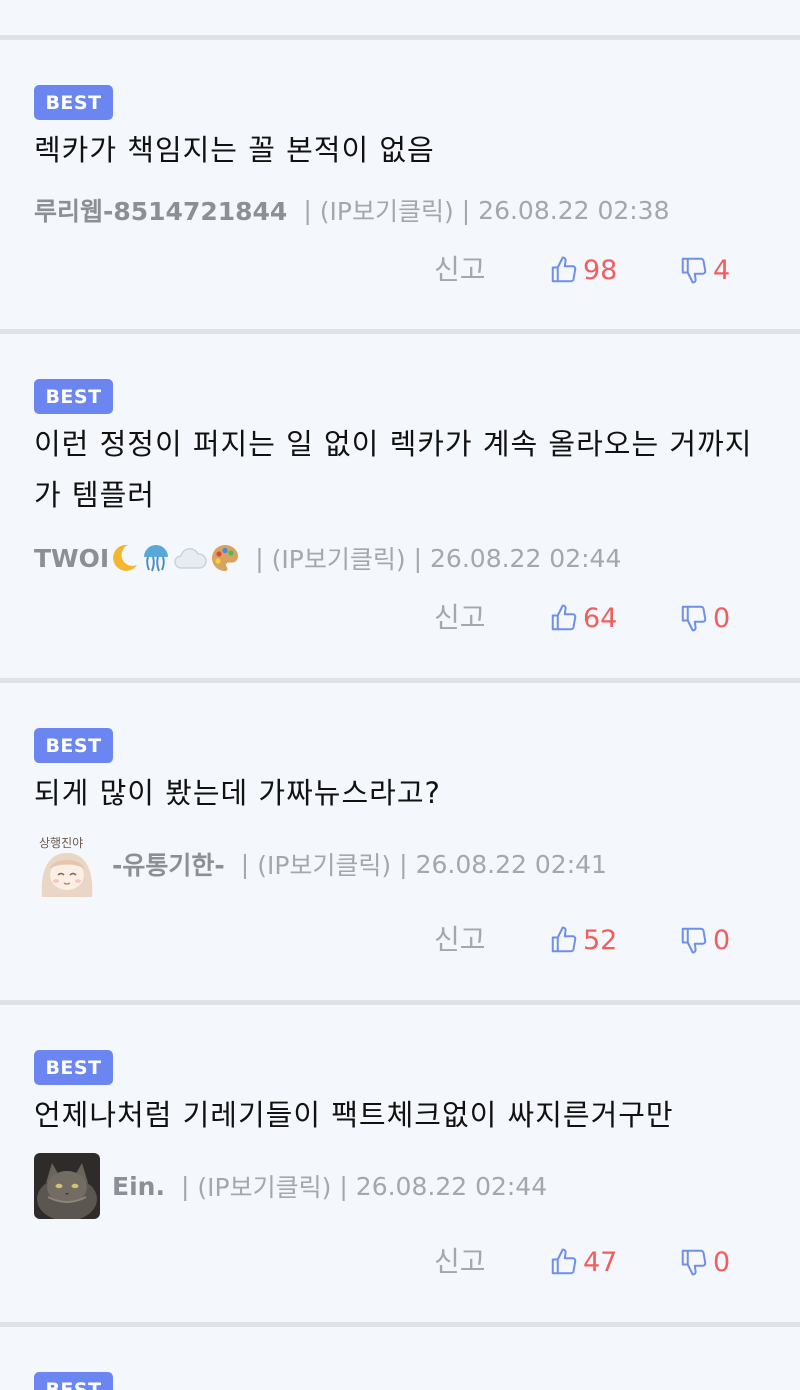 This screenshot has width=800, height=1390. I want to click on svg-text: 상행진야, so click(61, 842).